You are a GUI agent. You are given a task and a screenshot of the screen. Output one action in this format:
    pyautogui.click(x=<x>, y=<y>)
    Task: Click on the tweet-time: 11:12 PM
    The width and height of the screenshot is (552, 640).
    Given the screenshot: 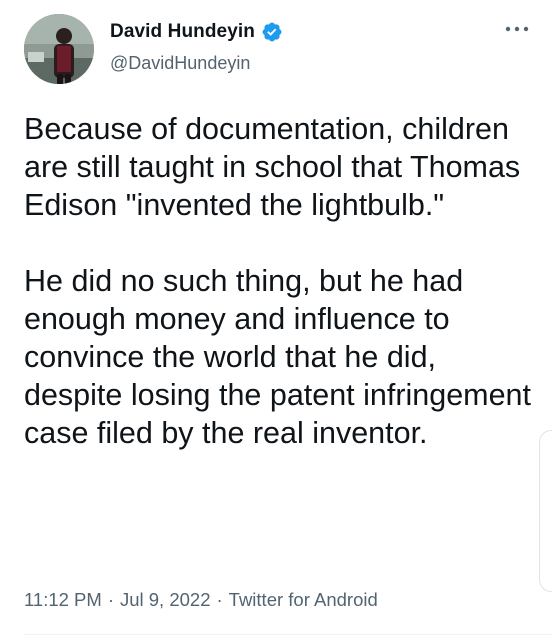 What is the action you would take?
    pyautogui.click(x=63, y=599)
    